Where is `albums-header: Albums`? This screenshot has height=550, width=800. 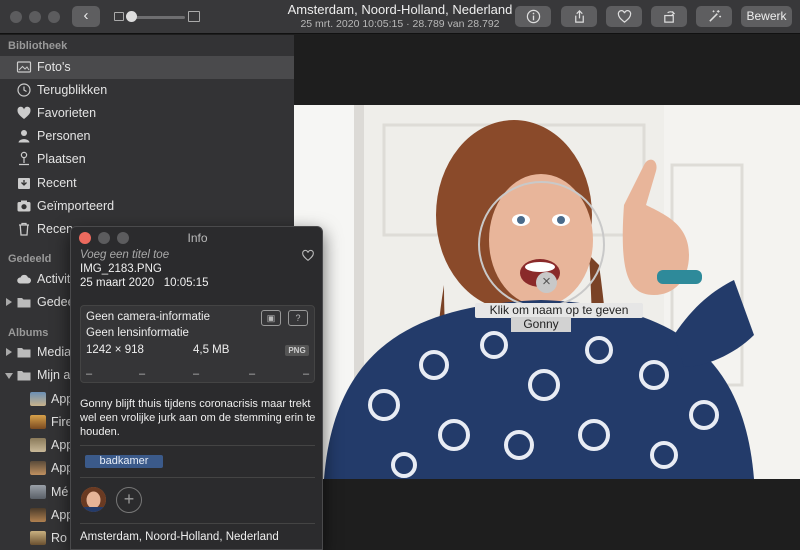 albums-header: Albums is located at coordinates (28, 333).